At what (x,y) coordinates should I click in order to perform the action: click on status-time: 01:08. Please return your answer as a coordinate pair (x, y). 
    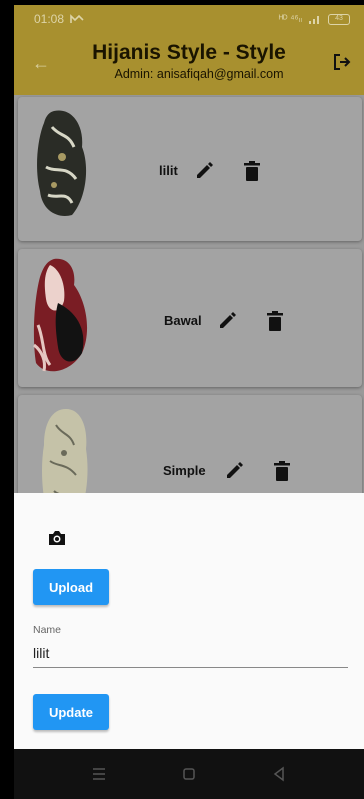
    Looking at the image, I should click on (49, 19).